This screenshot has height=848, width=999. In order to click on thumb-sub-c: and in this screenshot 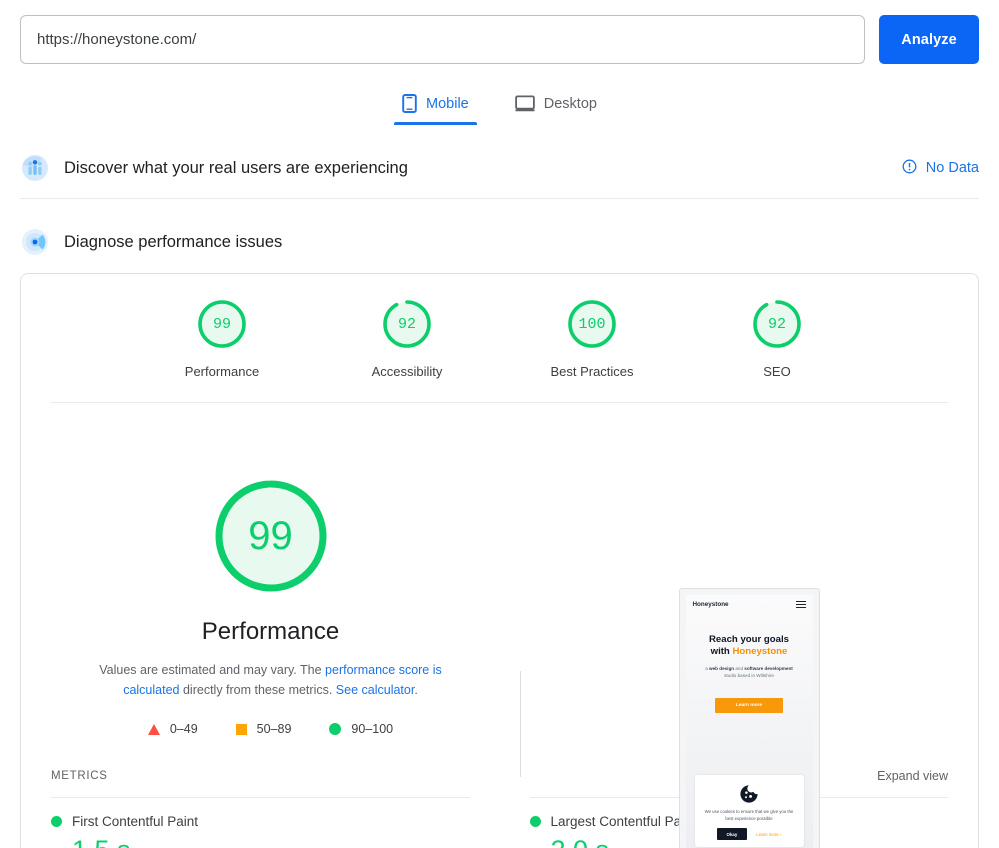, I will do `click(739, 669)`.